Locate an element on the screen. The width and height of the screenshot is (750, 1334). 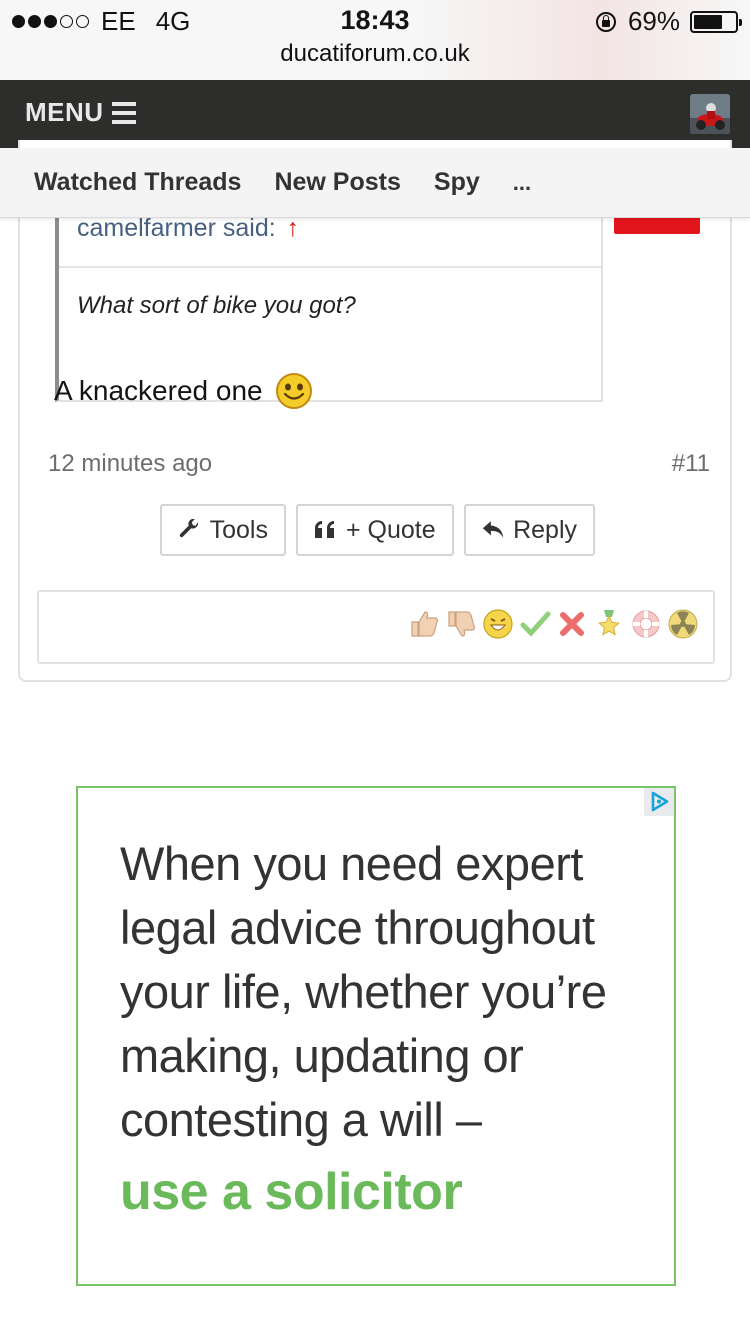
post-message-text: A knackered one is located at coordinates (158, 390).